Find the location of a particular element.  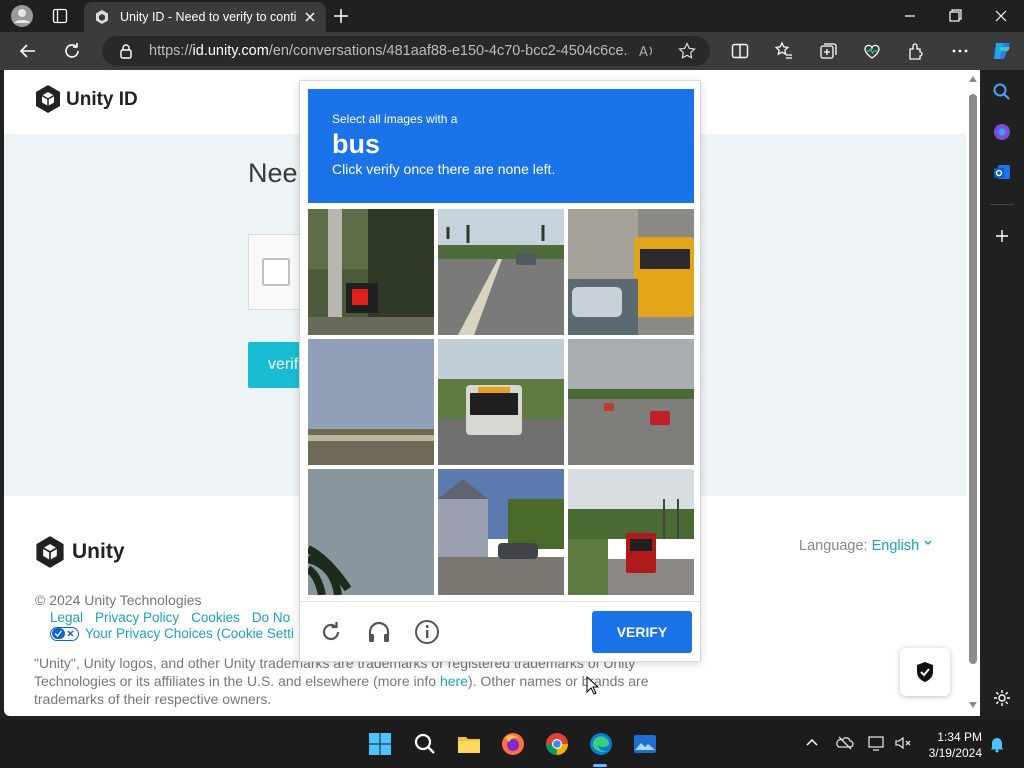

tab-title: Unity ID - Need to verify to conti is located at coordinates (208, 17).